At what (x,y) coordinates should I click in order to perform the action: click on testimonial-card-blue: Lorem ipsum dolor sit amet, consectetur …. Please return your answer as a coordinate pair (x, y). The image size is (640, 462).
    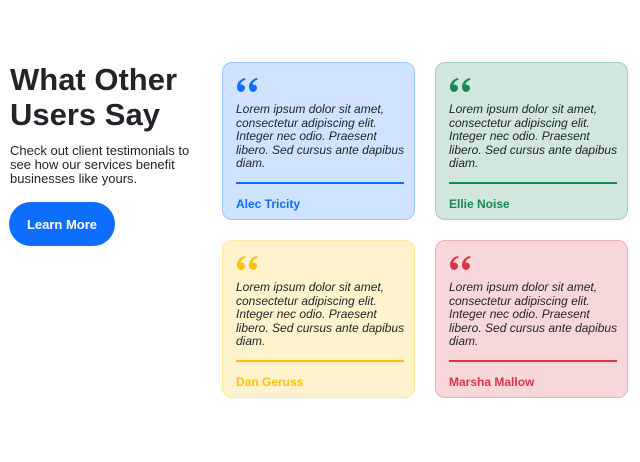
    Looking at the image, I should click on (318, 141).